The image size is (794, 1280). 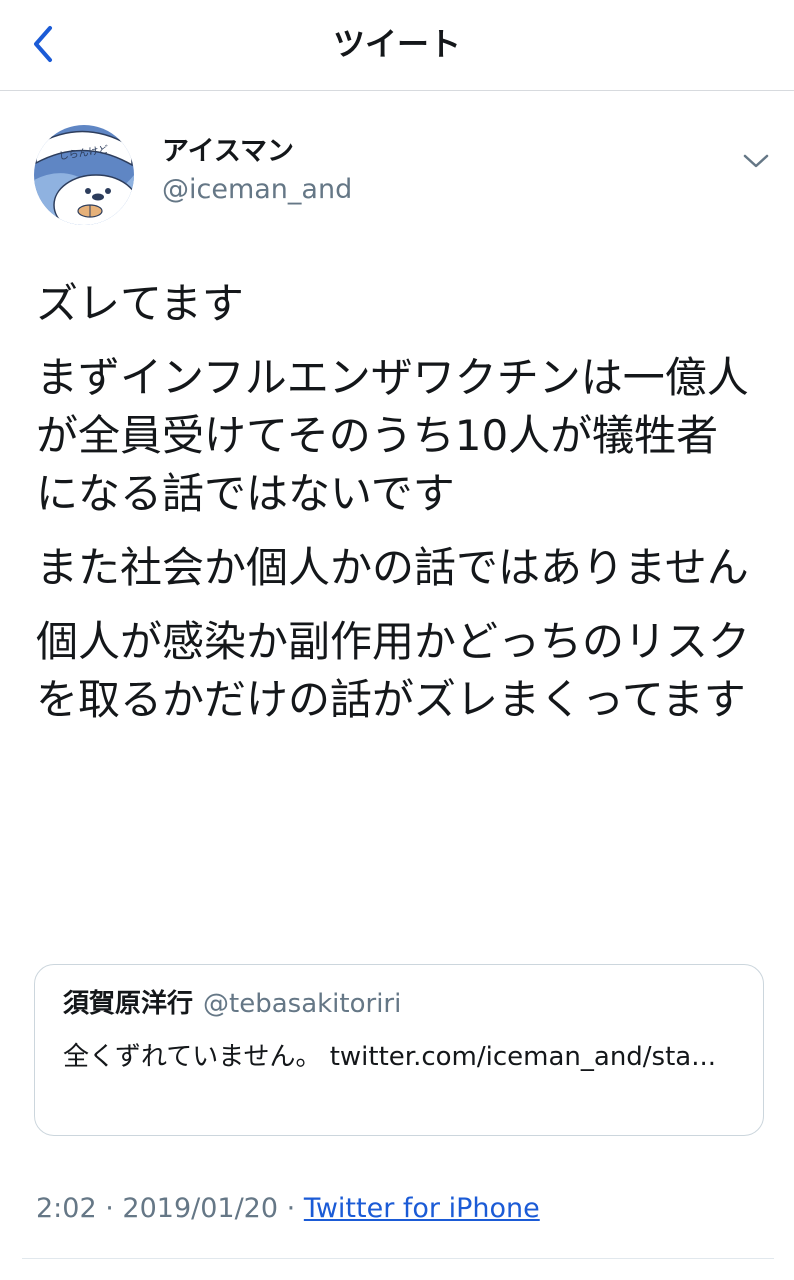 I want to click on tweet-source-link: Twitter for iPhone, so click(x=422, y=1208).